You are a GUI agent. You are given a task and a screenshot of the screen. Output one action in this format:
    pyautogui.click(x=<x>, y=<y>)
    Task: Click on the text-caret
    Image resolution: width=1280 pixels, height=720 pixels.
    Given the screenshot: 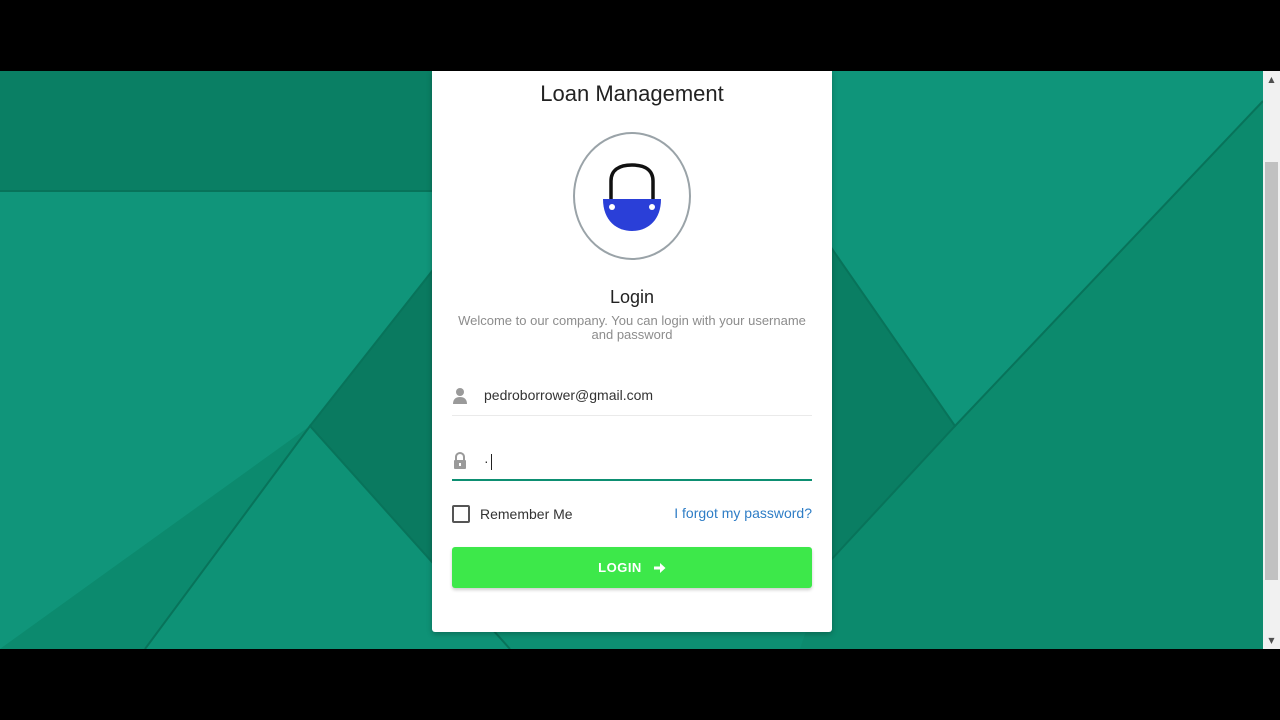 What is the action you would take?
    pyautogui.click(x=491, y=462)
    